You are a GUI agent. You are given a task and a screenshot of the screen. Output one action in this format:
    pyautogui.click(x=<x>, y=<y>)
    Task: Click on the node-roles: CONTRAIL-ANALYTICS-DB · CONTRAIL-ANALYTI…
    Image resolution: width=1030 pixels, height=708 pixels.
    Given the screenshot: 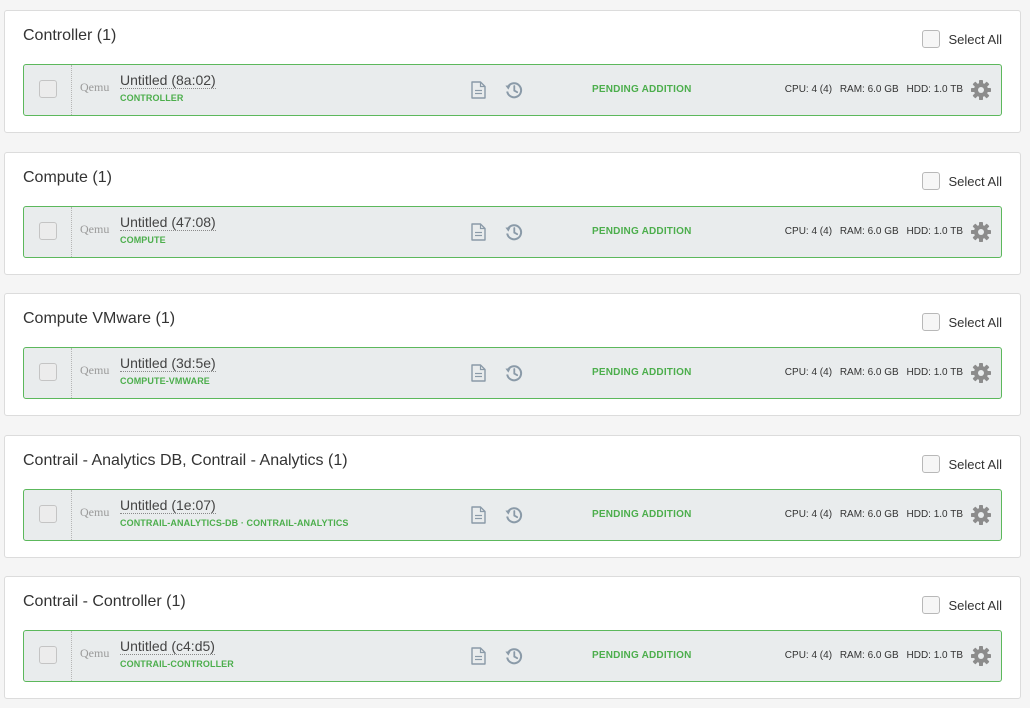 What is the action you would take?
    pyautogui.click(x=234, y=523)
    